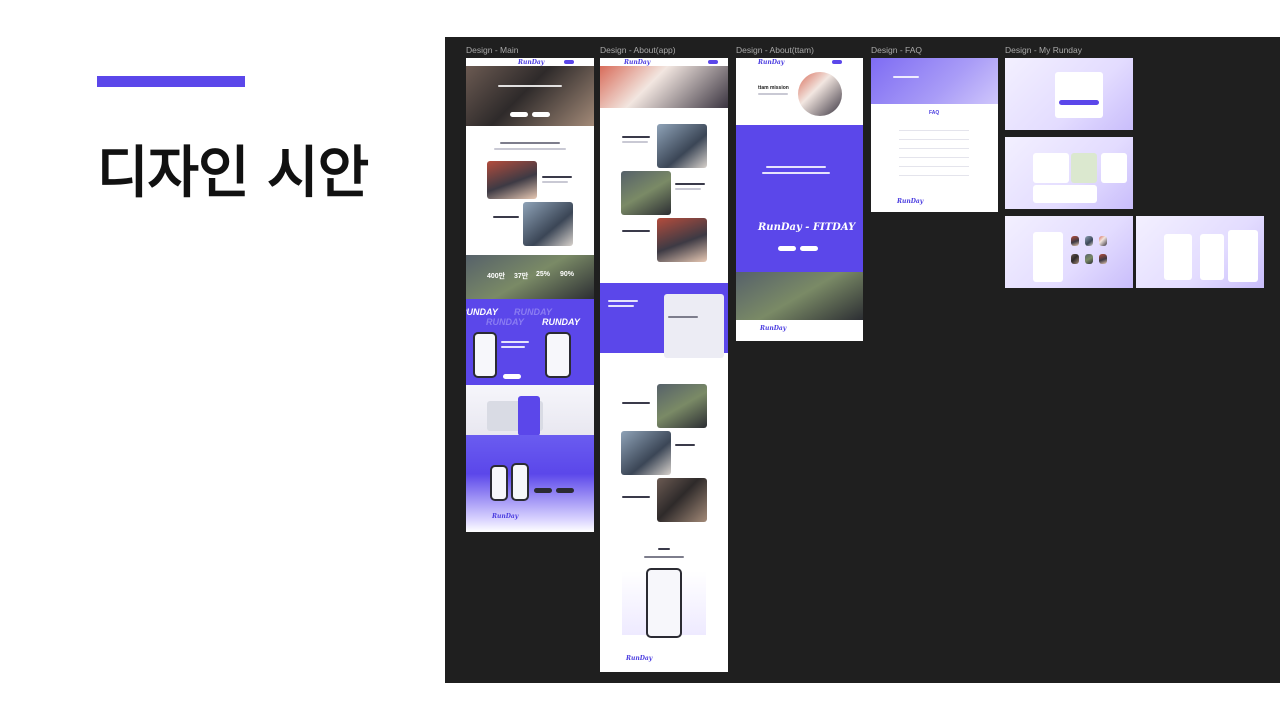  Describe the element at coordinates (1048, 257) in the screenshot. I see `profile-card` at that location.